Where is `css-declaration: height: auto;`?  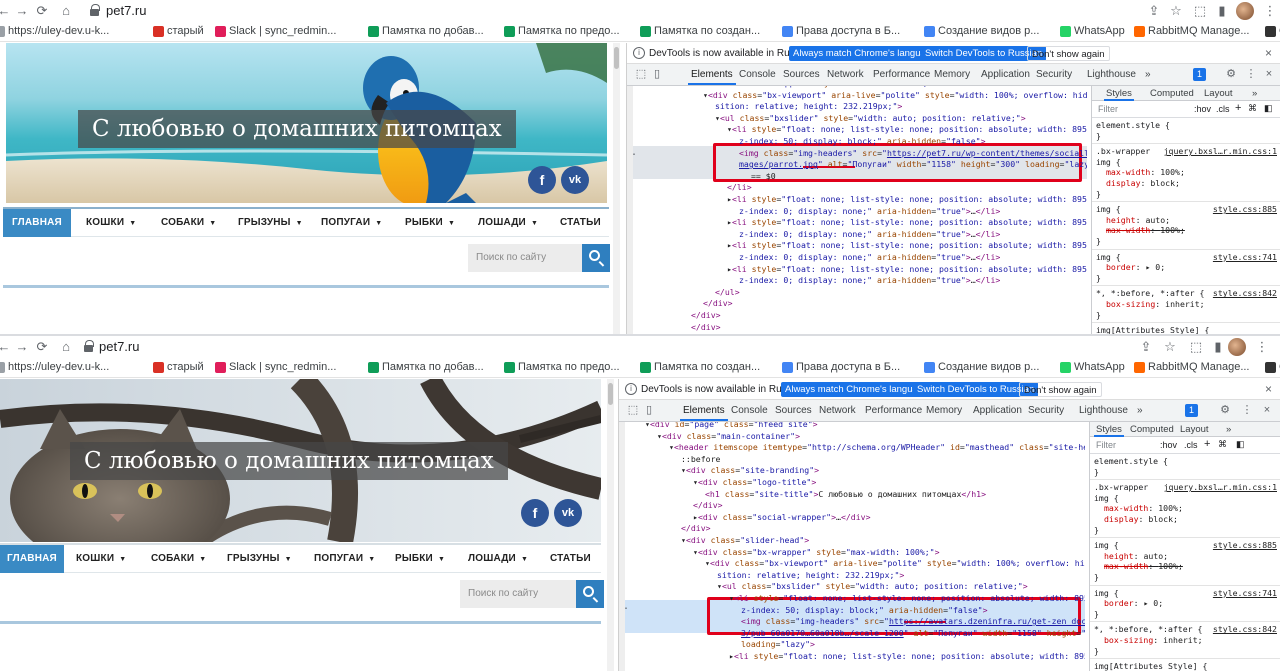 css-declaration: height: auto; is located at coordinates (1187, 220).